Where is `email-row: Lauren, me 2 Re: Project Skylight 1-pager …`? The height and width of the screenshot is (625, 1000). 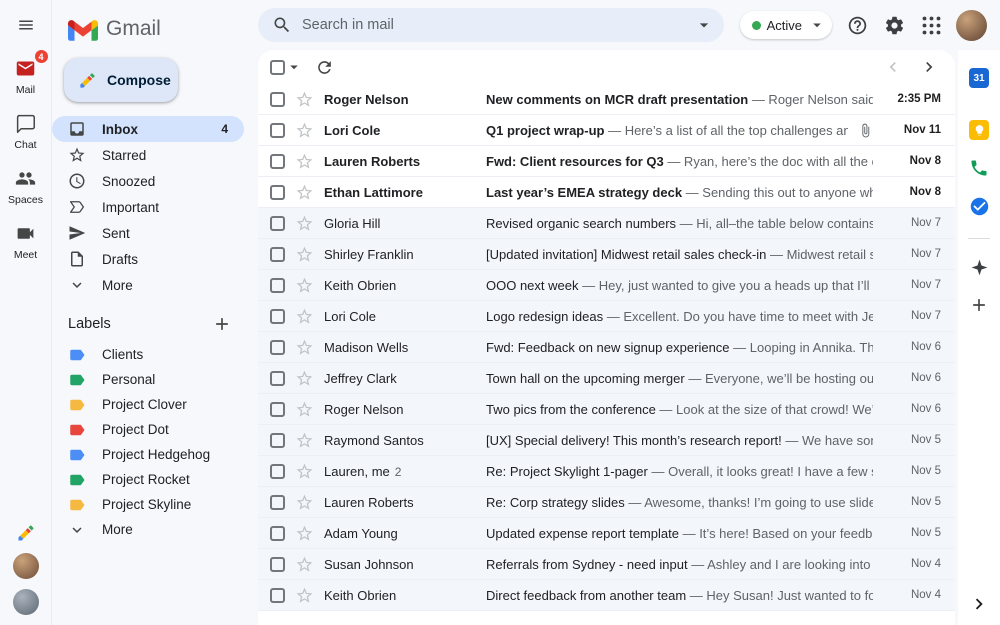 email-row: Lauren, me 2 Re: Project Skylight 1-pager … is located at coordinates (606, 471).